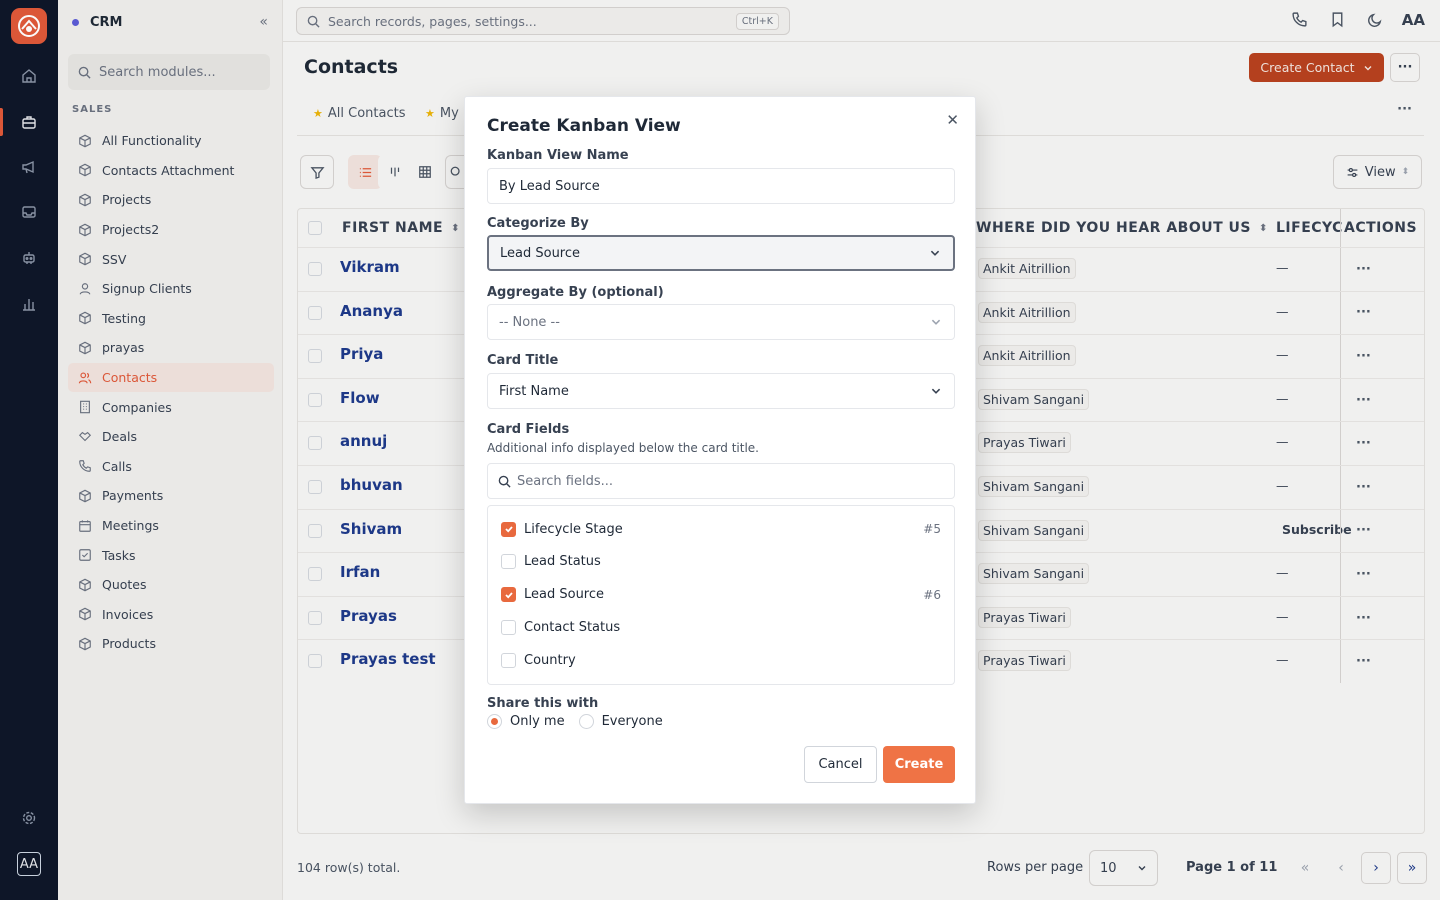  Describe the element at coordinates (564, 595) in the screenshot. I see `field-label: Lead Source` at that location.